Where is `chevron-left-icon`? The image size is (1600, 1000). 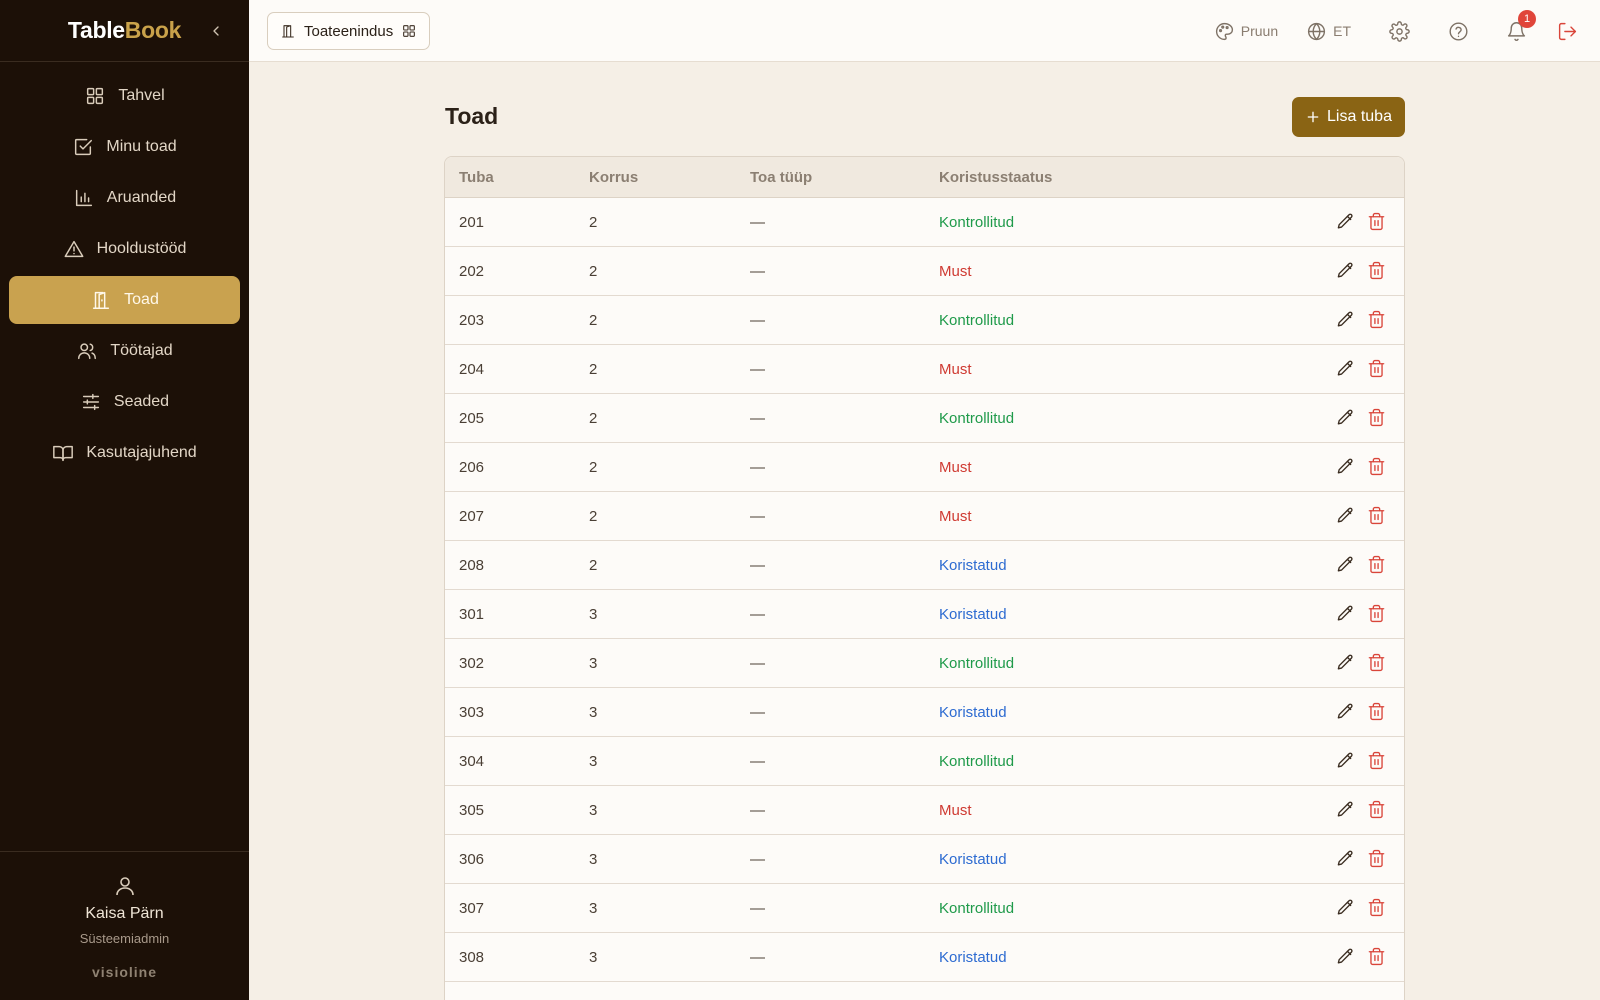 chevron-left-icon is located at coordinates (216, 31).